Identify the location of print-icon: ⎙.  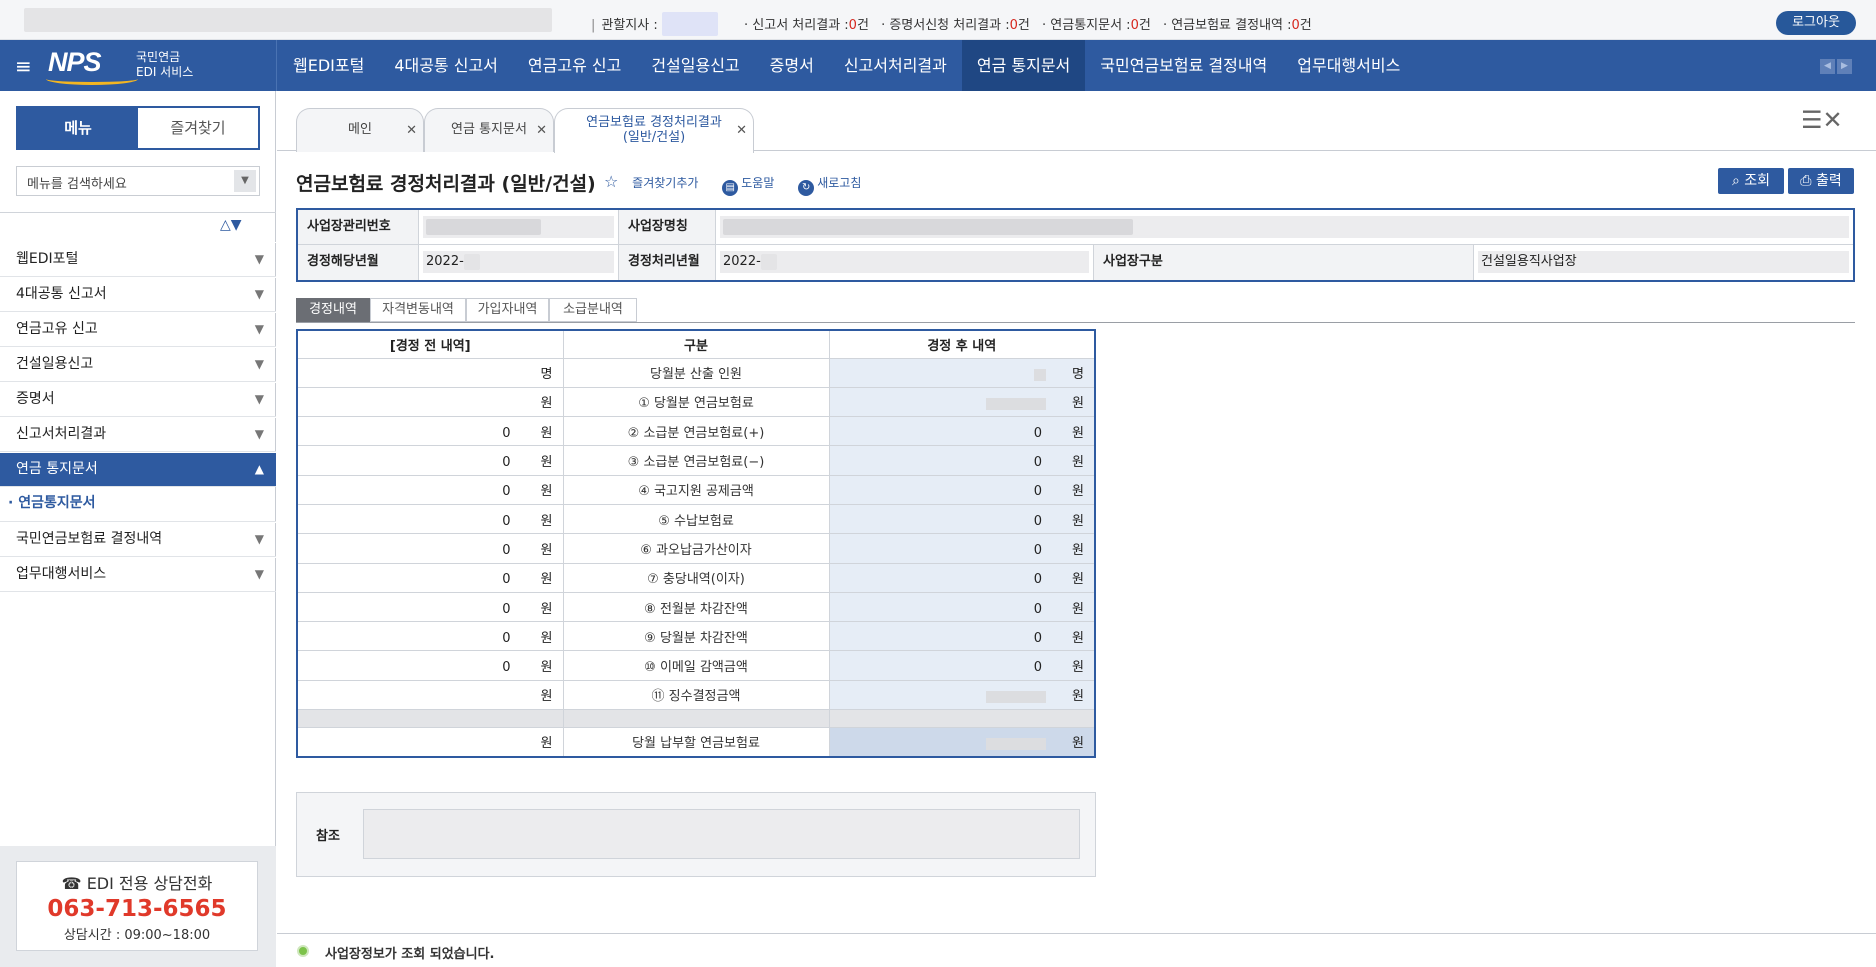
(1806, 181).